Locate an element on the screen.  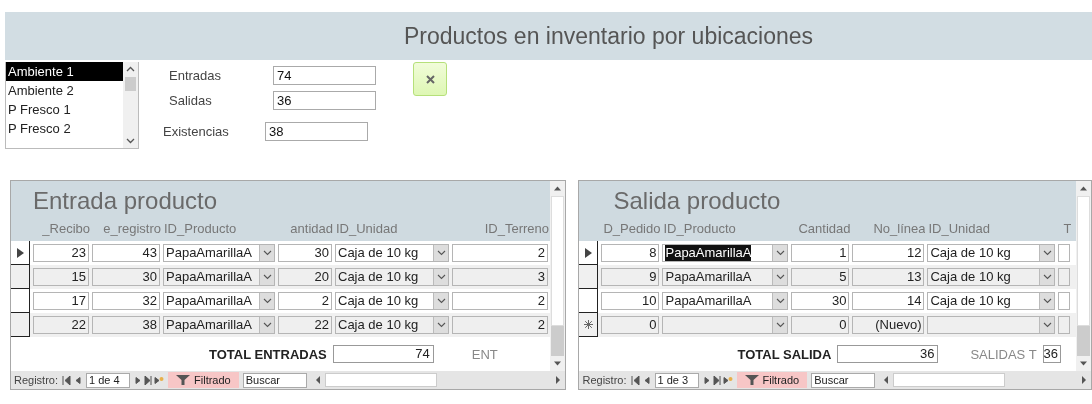
number-field: 17 is located at coordinates (61, 301).